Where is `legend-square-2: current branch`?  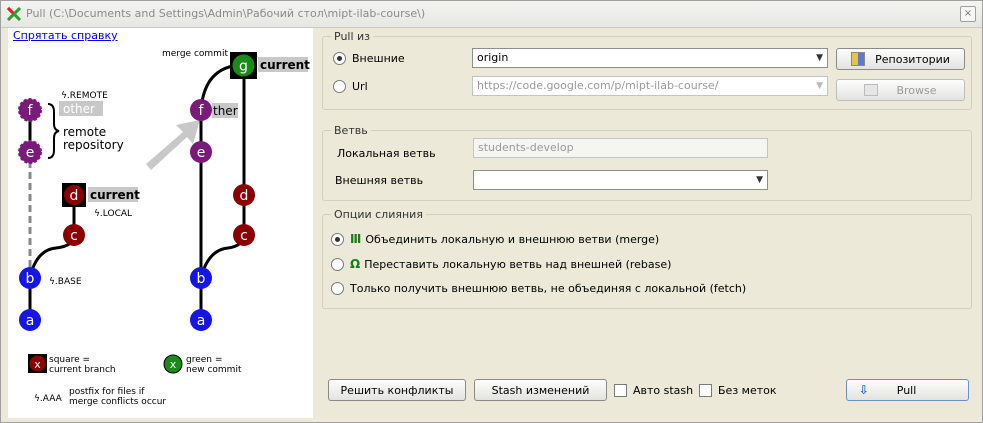 legend-square-2: current branch is located at coordinates (82, 370).